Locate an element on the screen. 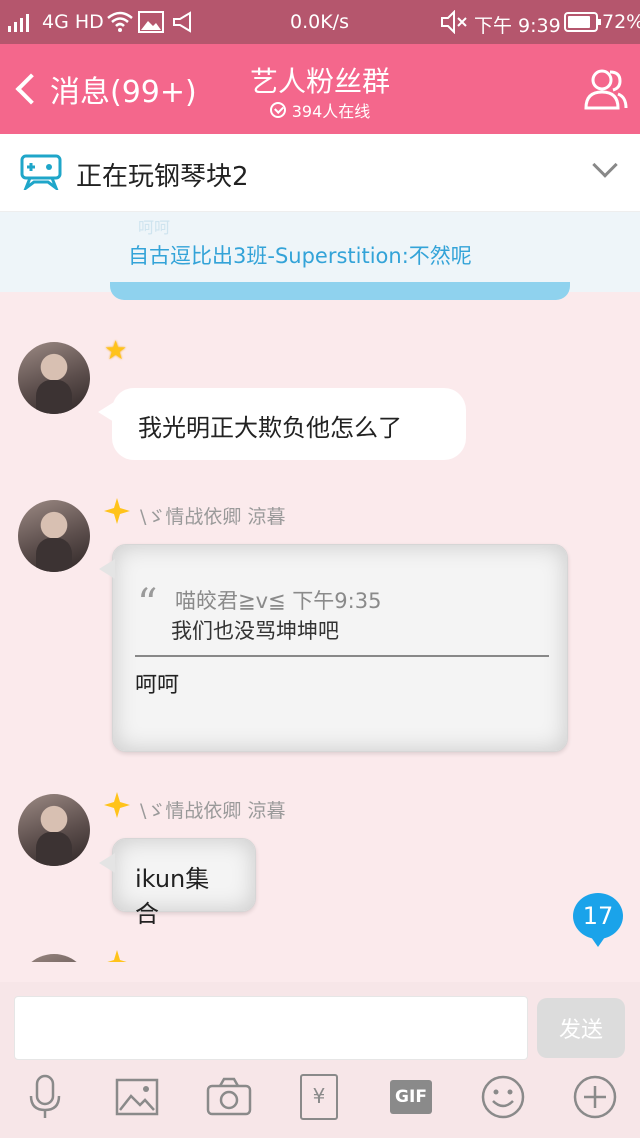 Image resolution: width=640 pixels, height=1138 pixels. quoted-message-bubble: “ 喵皎君≧v≦ 下午9:35 我们也没骂坤坤吧 呵呵 is located at coordinates (333, 648).